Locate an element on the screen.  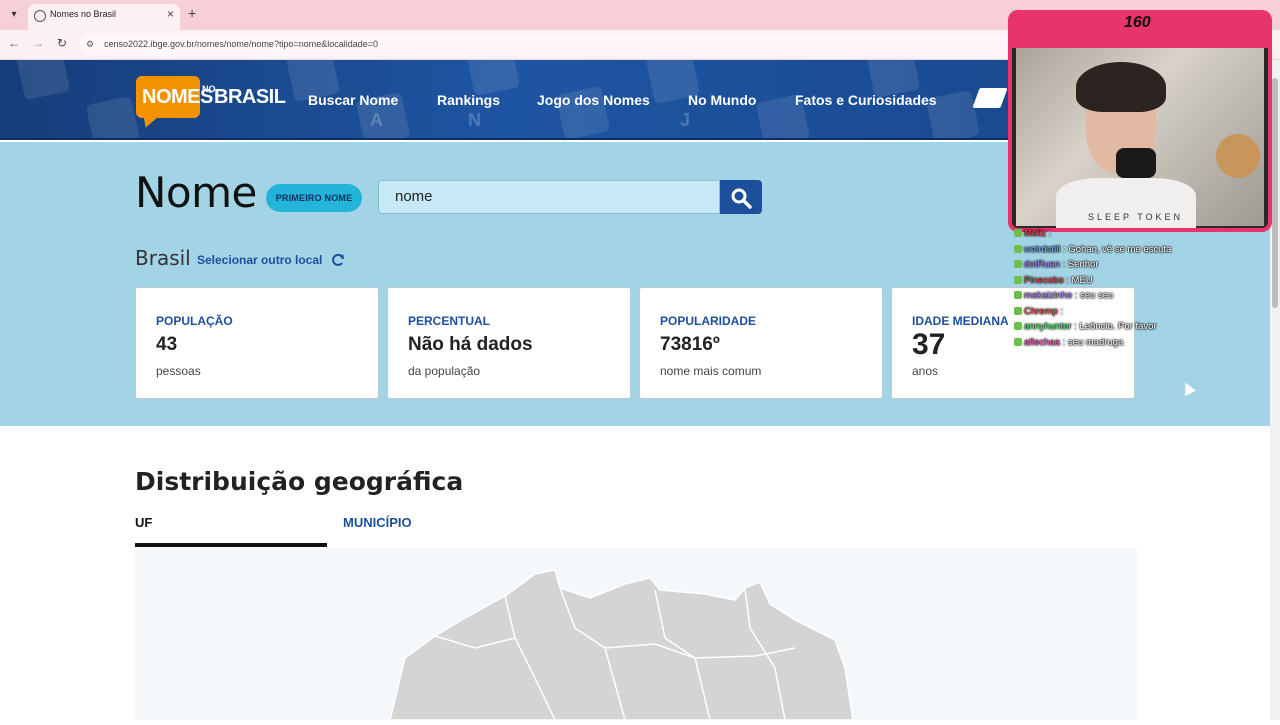
forward-icon: → is located at coordinates (38, 43).